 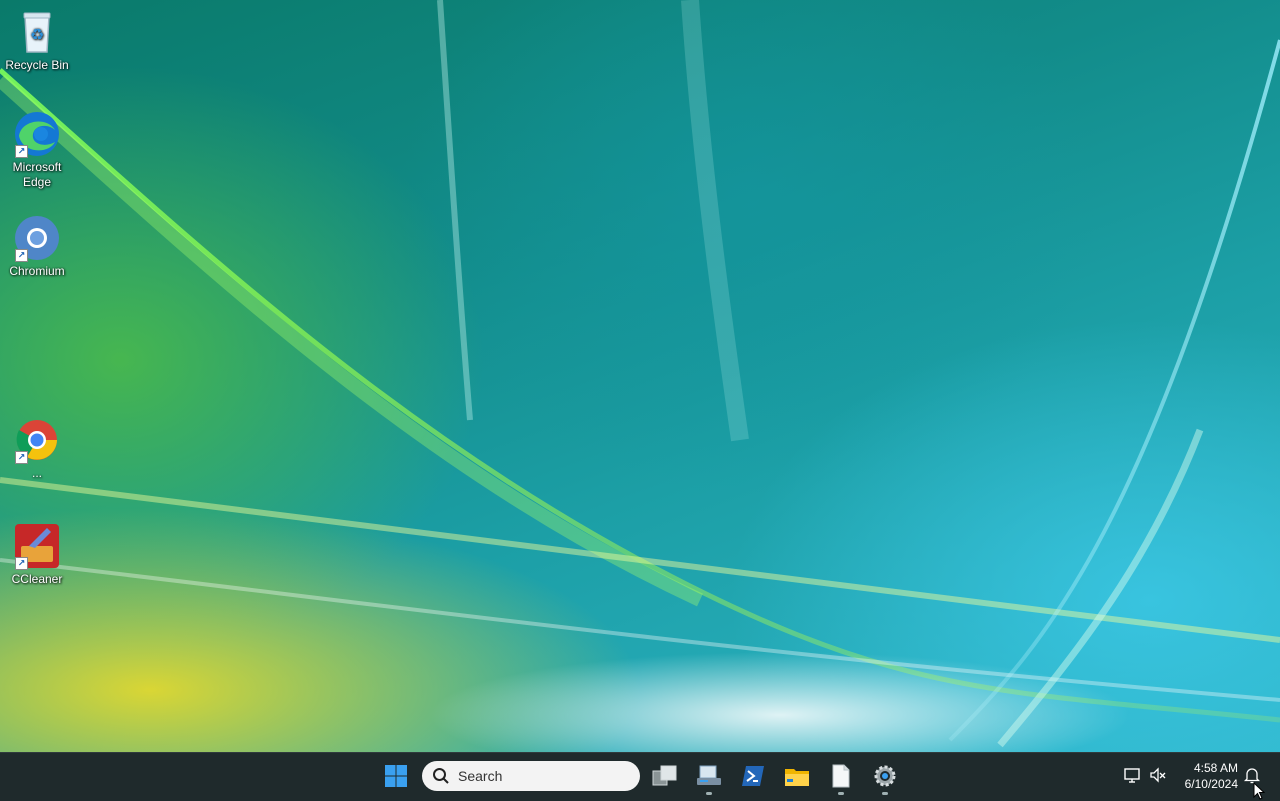 I want to click on desktop-icon-label: Microsoft Edge, so click(x=37, y=174).